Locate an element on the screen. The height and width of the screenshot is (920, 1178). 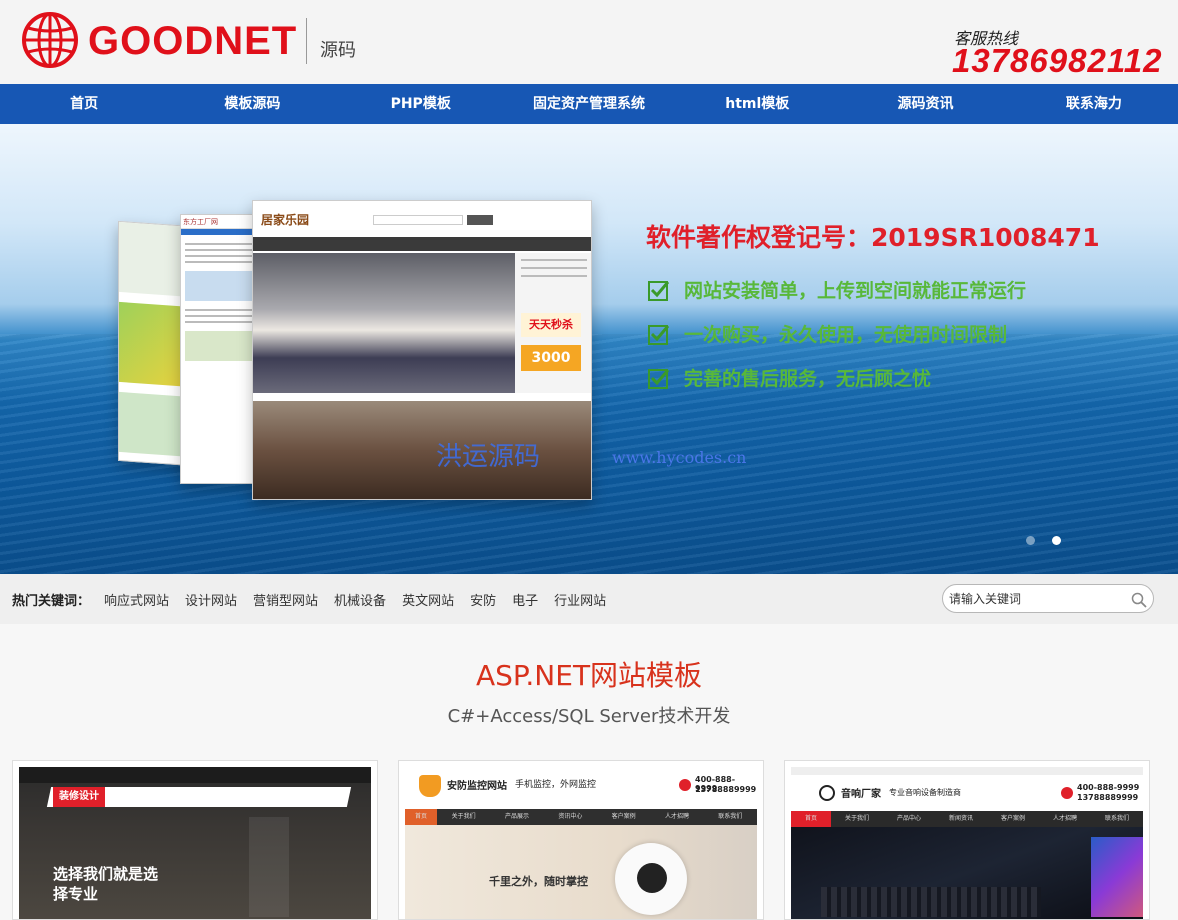
feature-1: 网站安装简单，上传到空间就能正常运行 is located at coordinates (837, 289).